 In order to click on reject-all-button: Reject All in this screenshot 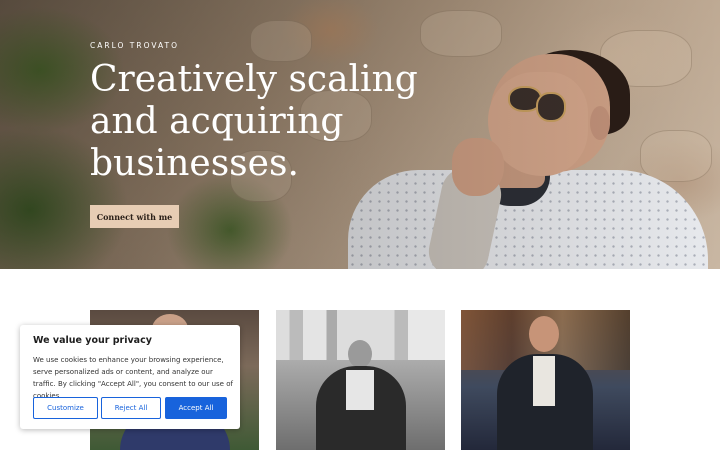, I will do `click(131, 408)`.